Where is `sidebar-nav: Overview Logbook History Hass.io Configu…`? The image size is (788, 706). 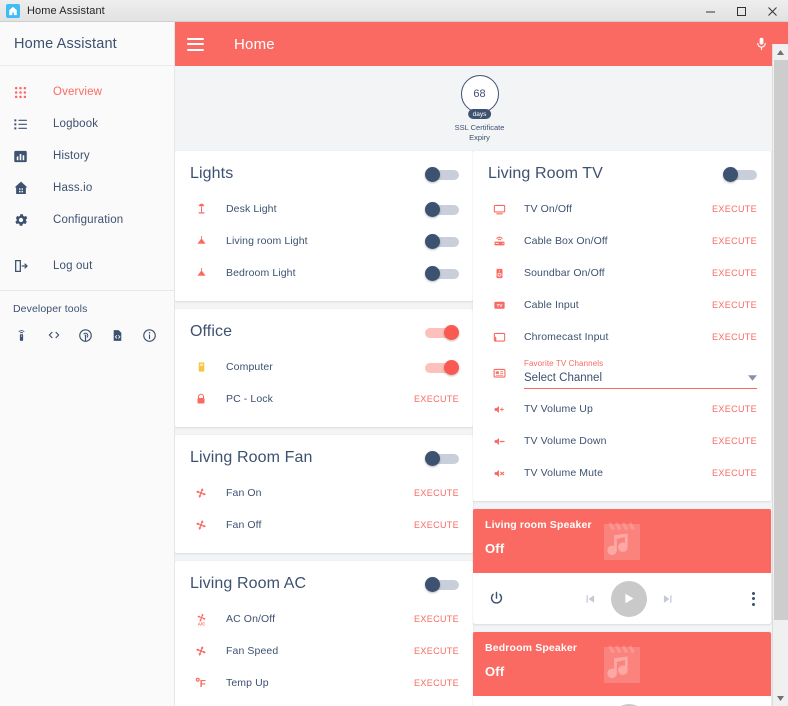
sidebar-nav: Overview Logbook History Hass.io Configu… is located at coordinates (87, 174).